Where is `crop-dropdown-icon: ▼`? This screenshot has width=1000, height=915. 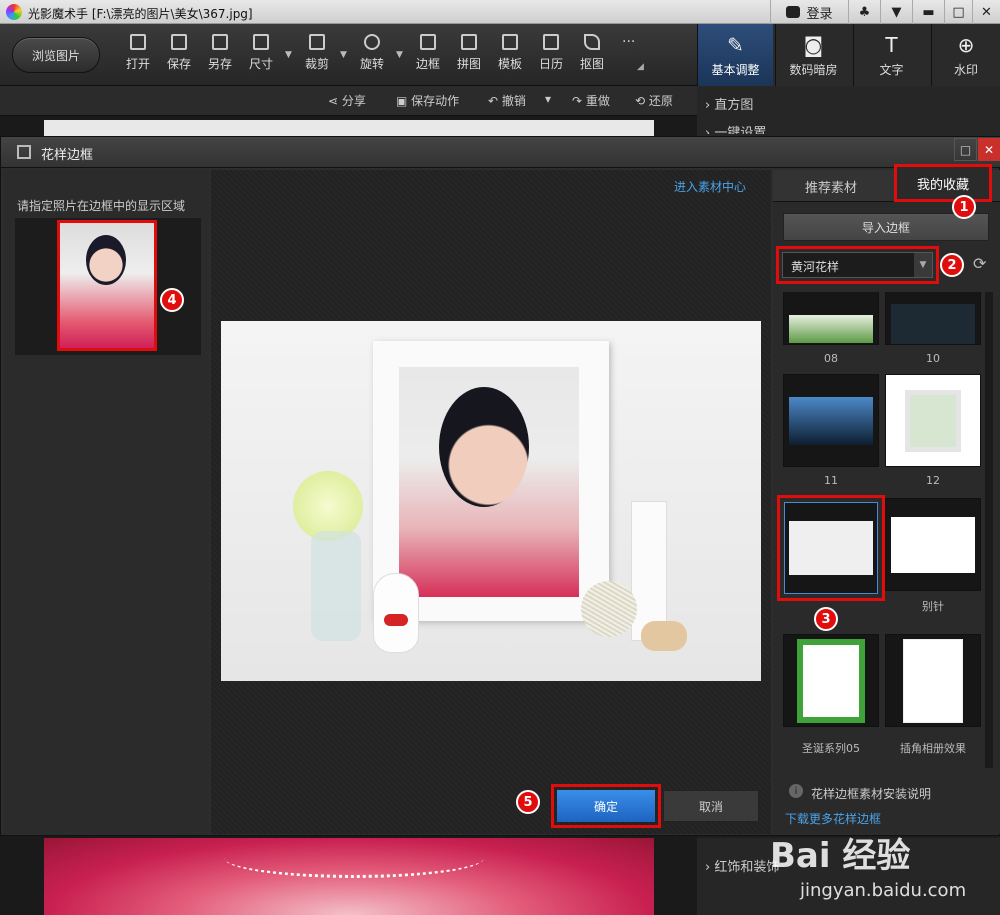
crop-dropdown-icon: ▼ is located at coordinates (343, 55).